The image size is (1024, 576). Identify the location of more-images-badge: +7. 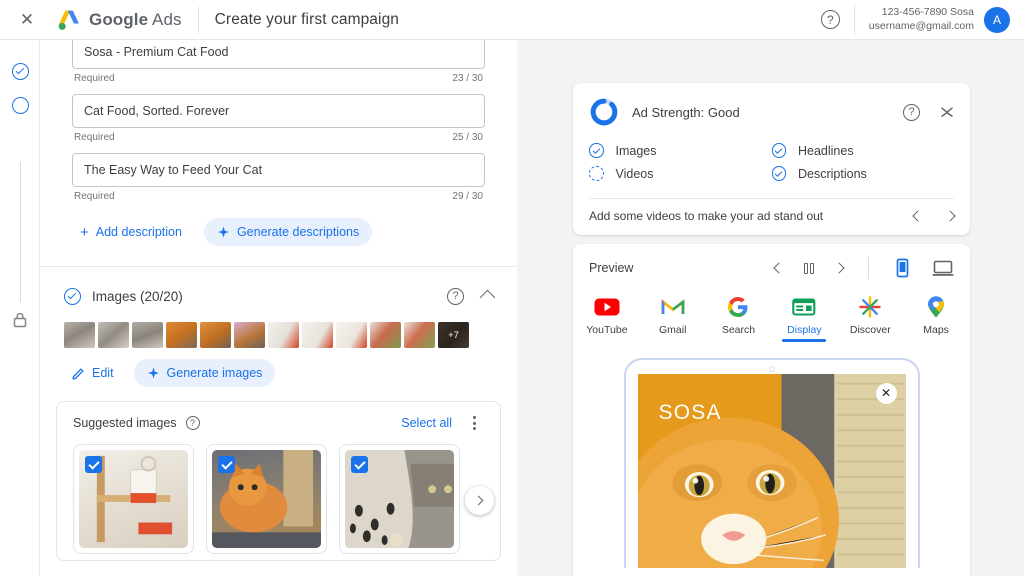
(453, 335).